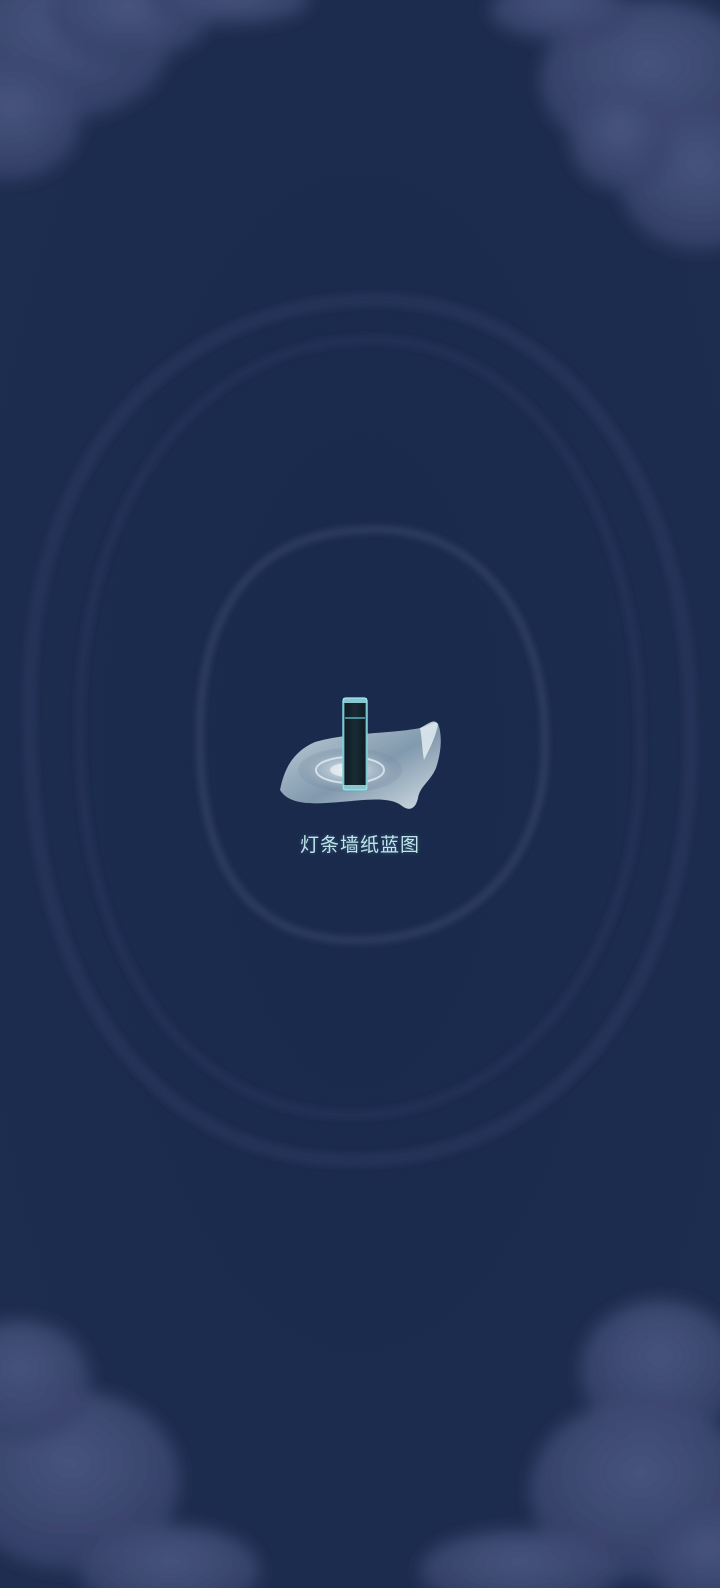  I want to click on app-item: 灯条墙纸蓝图, so click(360, 780).